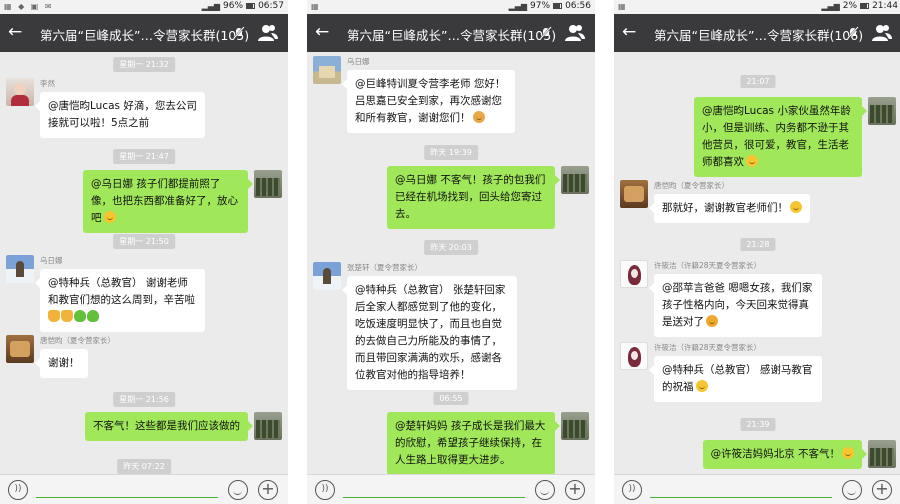 Image resolution: width=900 pixels, height=504 pixels. I want to click on message-text: @许筱洁妈妈北京 不客气！, so click(775, 454).